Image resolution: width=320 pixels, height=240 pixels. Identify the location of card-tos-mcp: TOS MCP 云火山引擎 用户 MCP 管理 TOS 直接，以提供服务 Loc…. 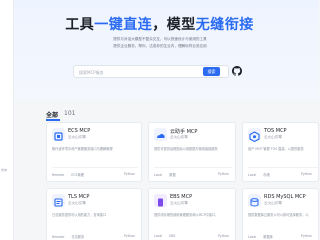
(280, 152).